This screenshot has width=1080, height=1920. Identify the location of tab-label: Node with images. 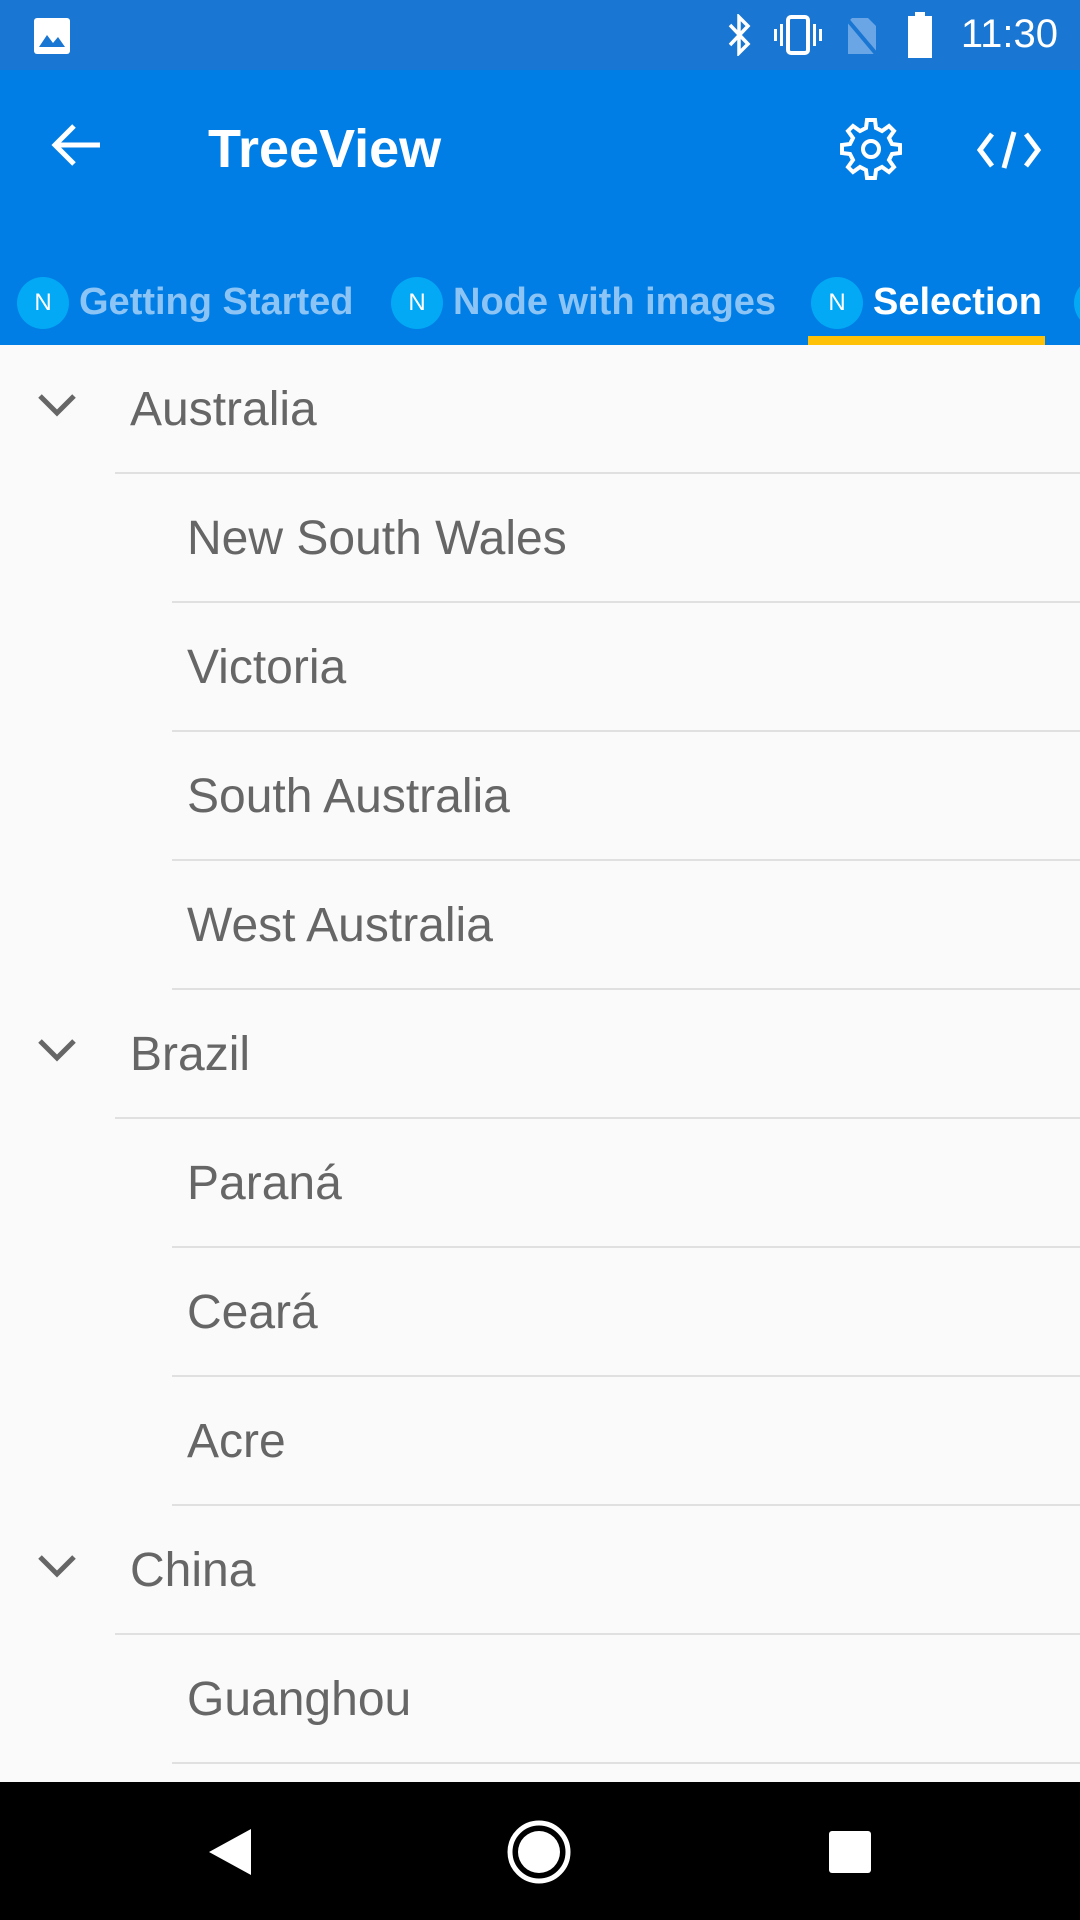
(615, 302).